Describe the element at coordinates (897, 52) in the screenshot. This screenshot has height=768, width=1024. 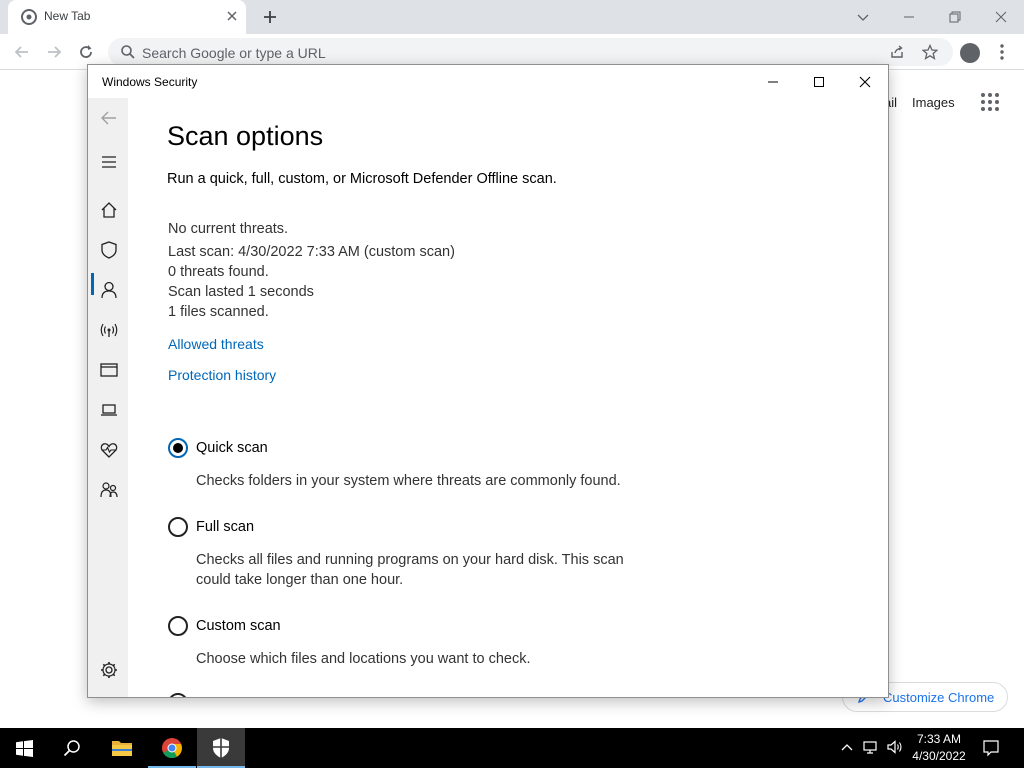
I see `share-icon` at that location.